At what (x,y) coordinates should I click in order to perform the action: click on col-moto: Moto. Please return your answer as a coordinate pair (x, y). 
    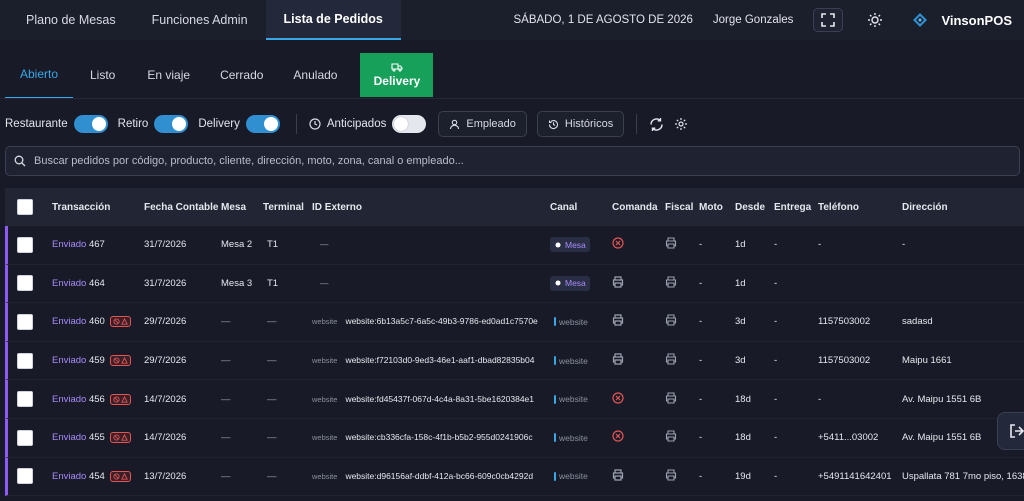
    Looking at the image, I should click on (717, 207).